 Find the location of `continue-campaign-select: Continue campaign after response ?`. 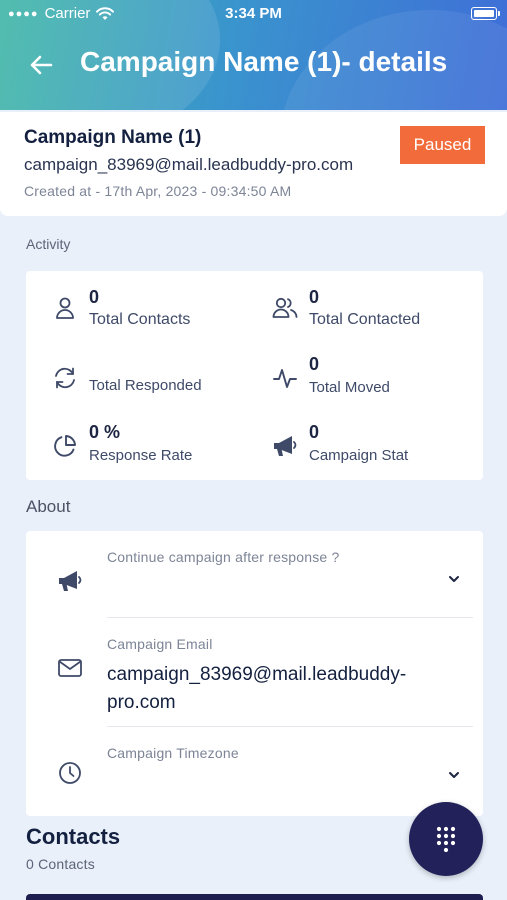

continue-campaign-select: Continue campaign after response ? is located at coordinates (254, 574).